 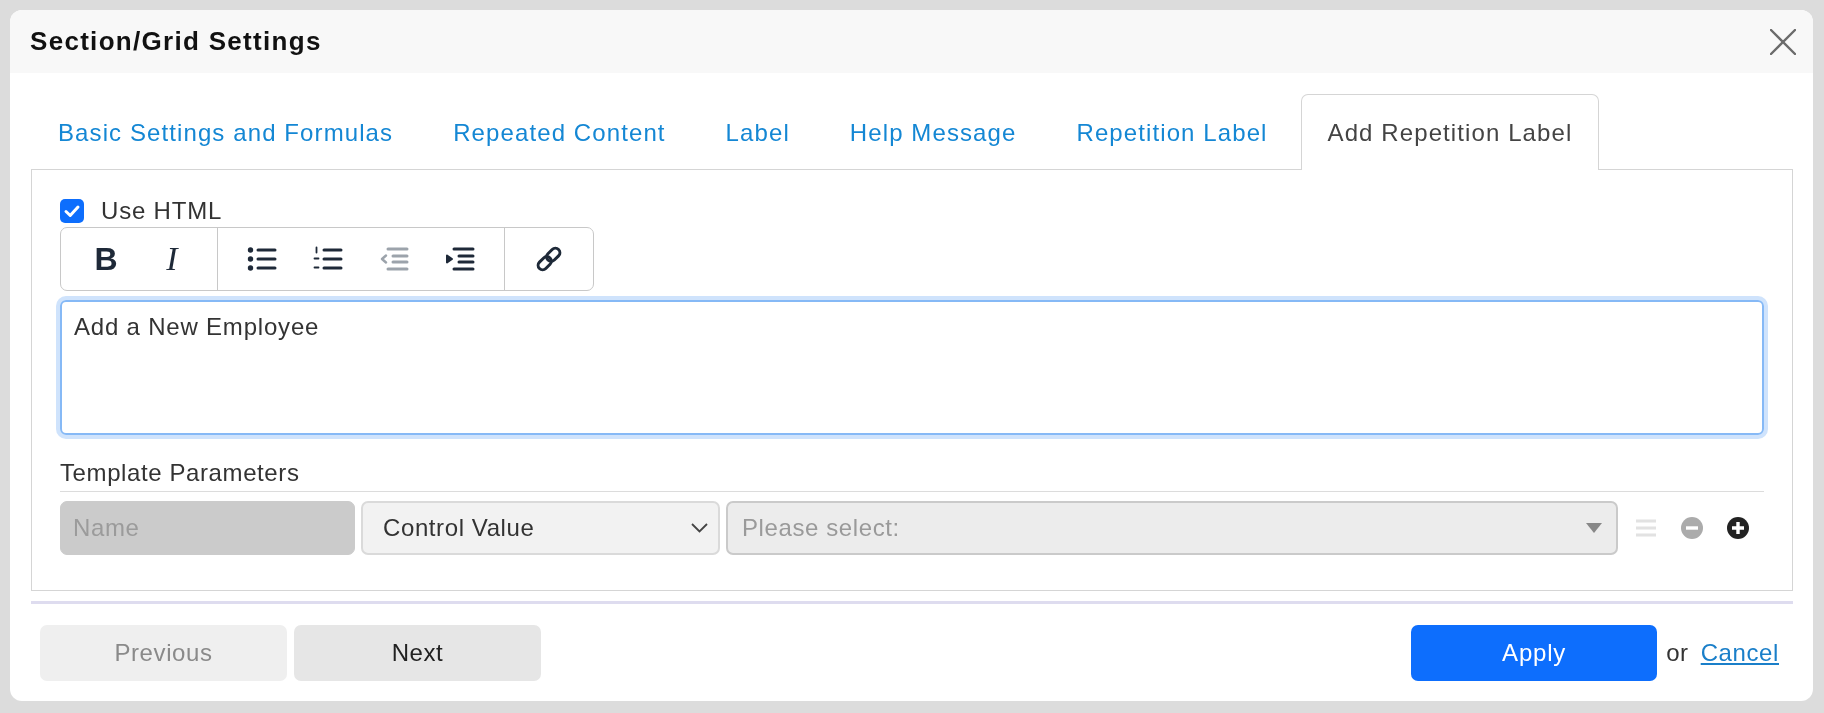 What do you see at coordinates (540, 528) in the screenshot?
I see `source-select: Control Value` at bounding box center [540, 528].